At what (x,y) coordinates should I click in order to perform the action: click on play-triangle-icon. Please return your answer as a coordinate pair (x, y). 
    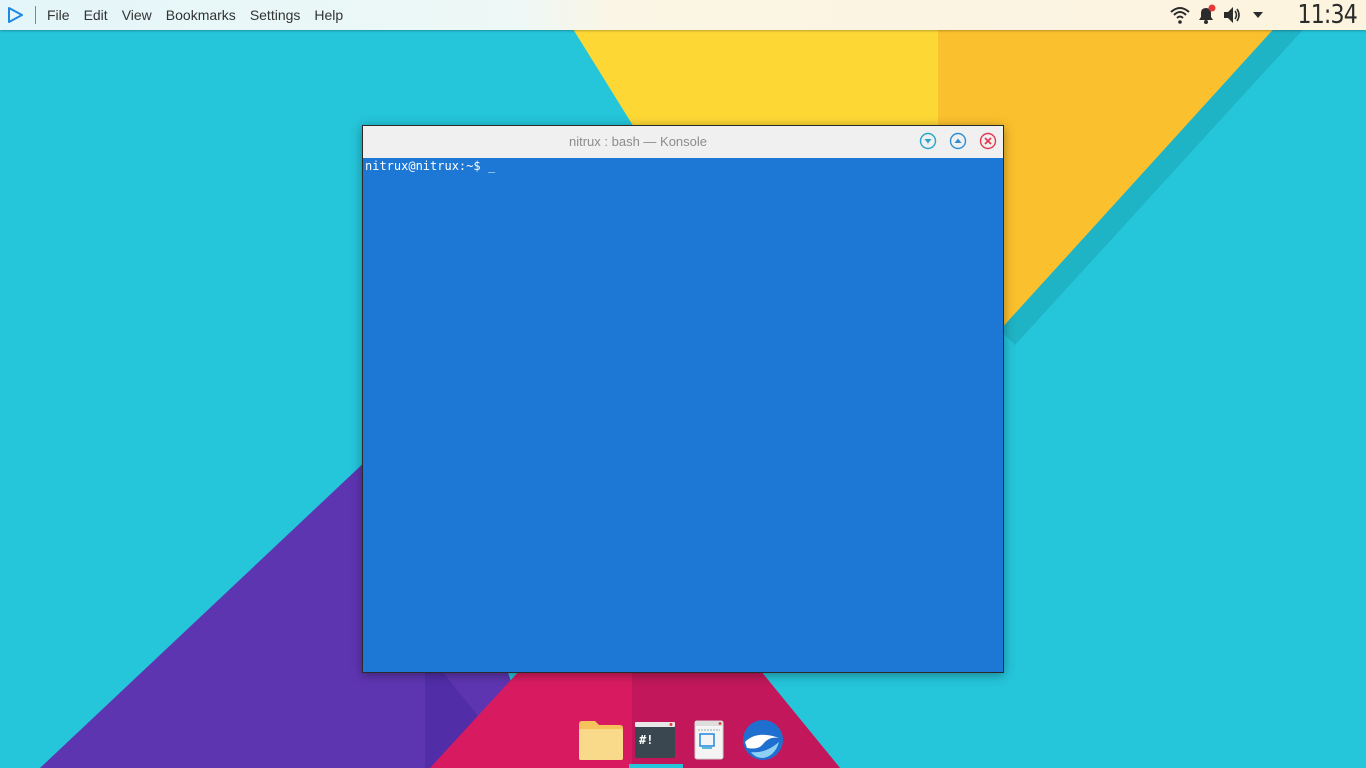
    Looking at the image, I should click on (15, 15).